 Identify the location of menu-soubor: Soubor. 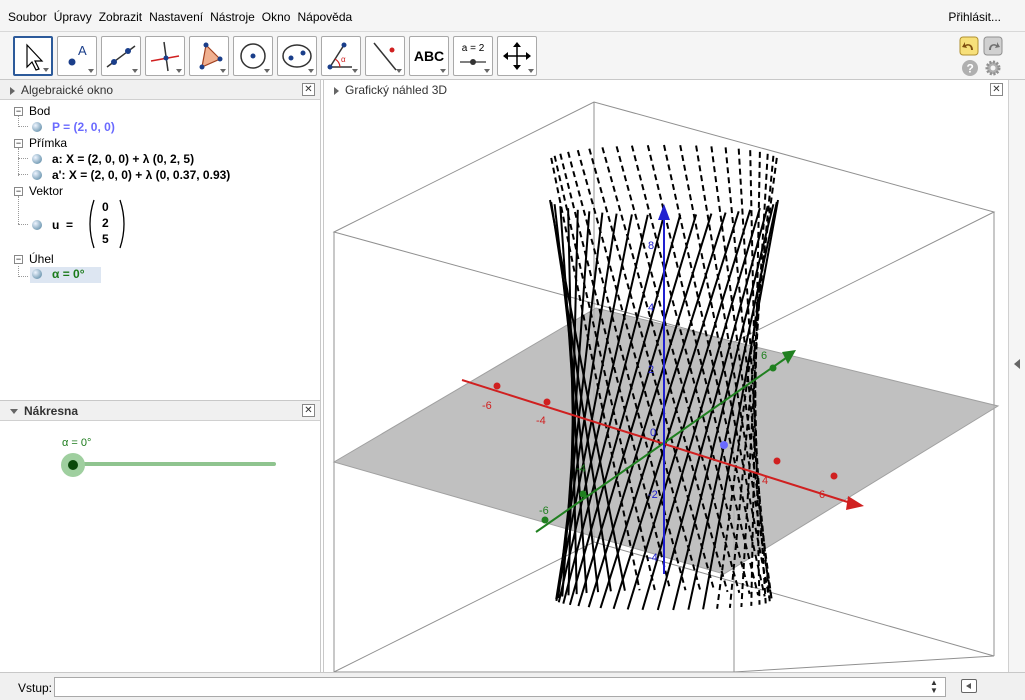
(27, 17).